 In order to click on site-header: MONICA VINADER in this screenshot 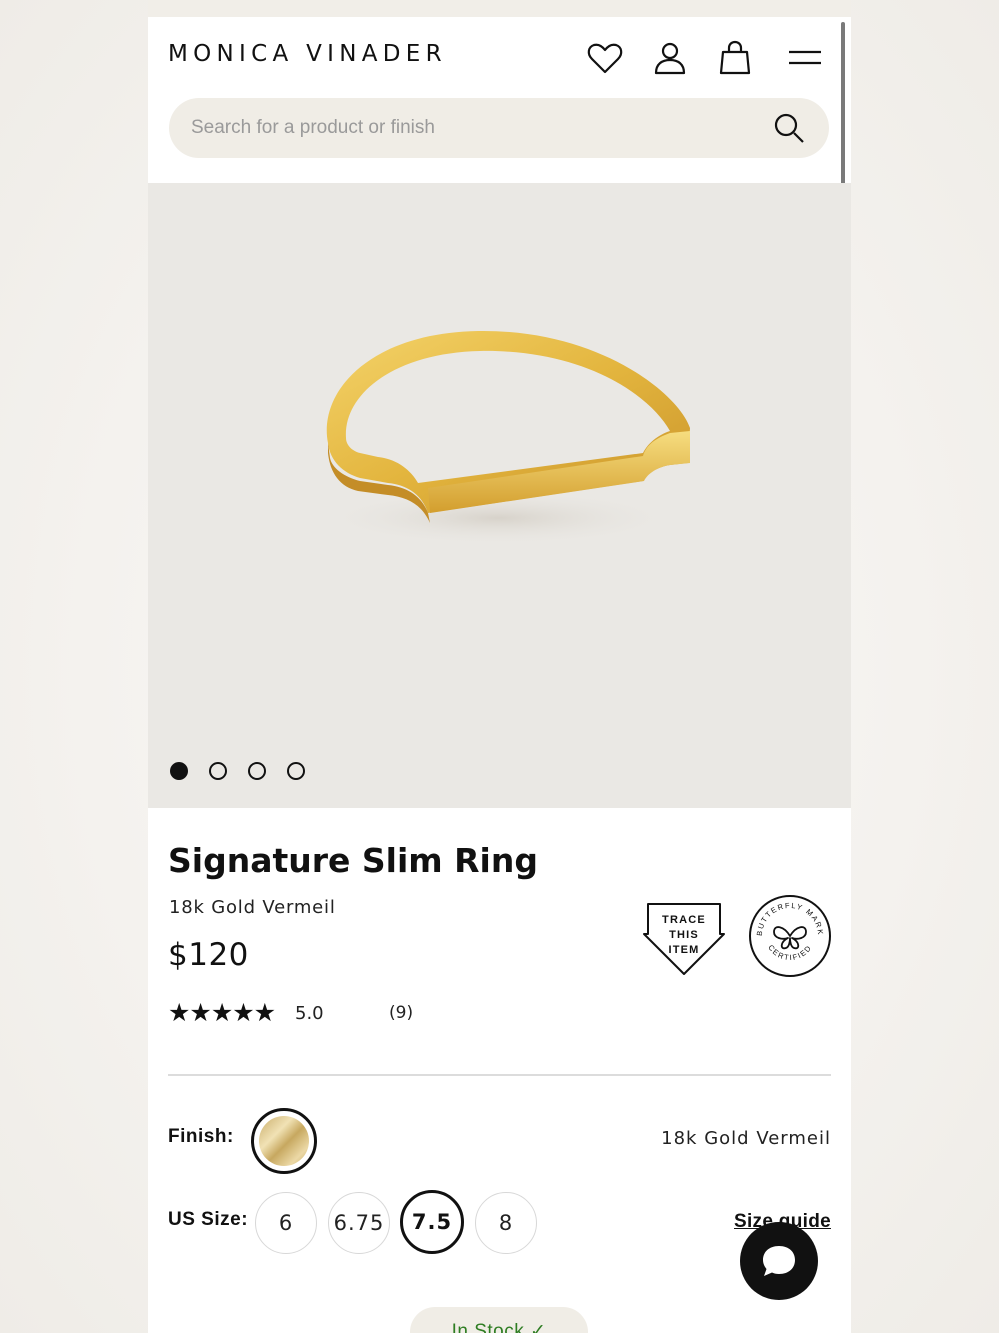, I will do `click(499, 100)`.